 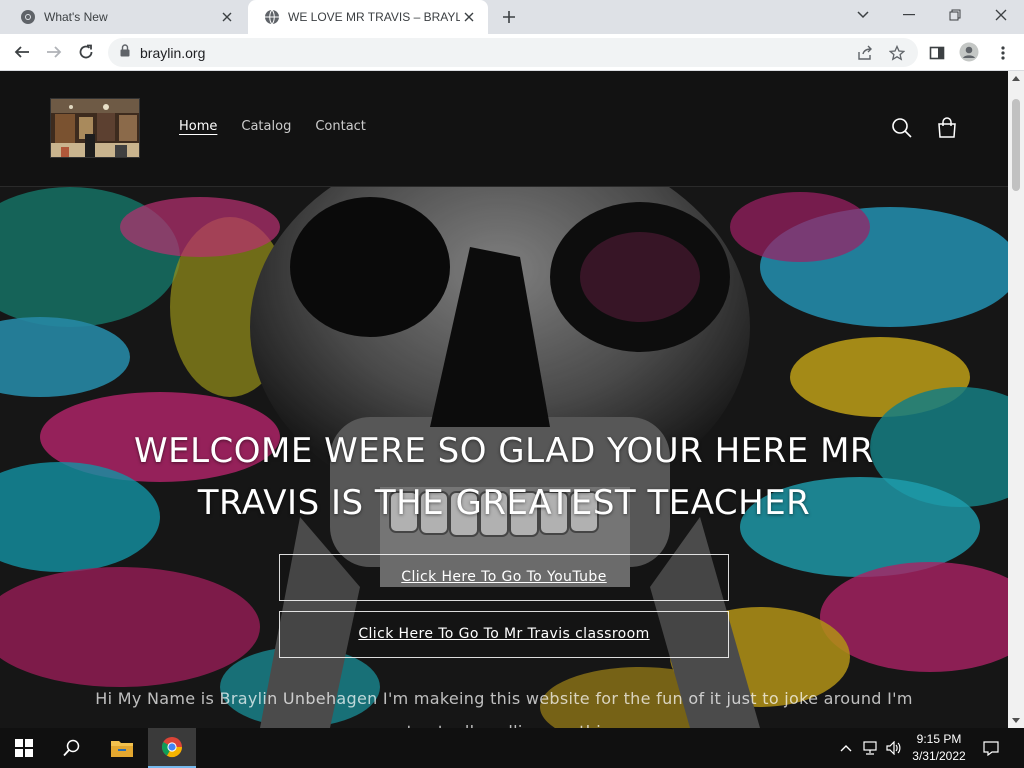 I want to click on show-hidden-icons-chevron-icon, so click(x=846, y=748).